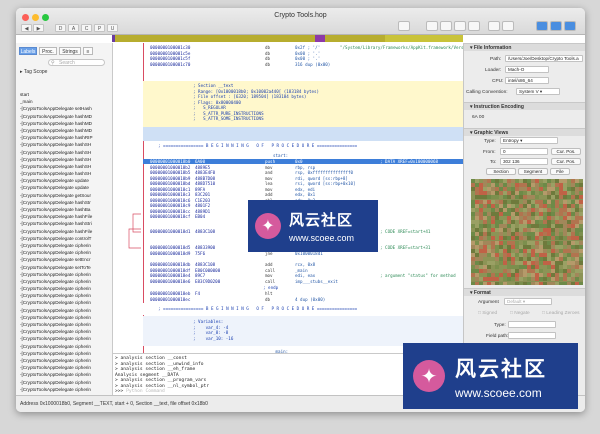  What do you see at coordinates (524, 161) in the screenshot?
I see `to-field: 302 136` at bounding box center [524, 161].